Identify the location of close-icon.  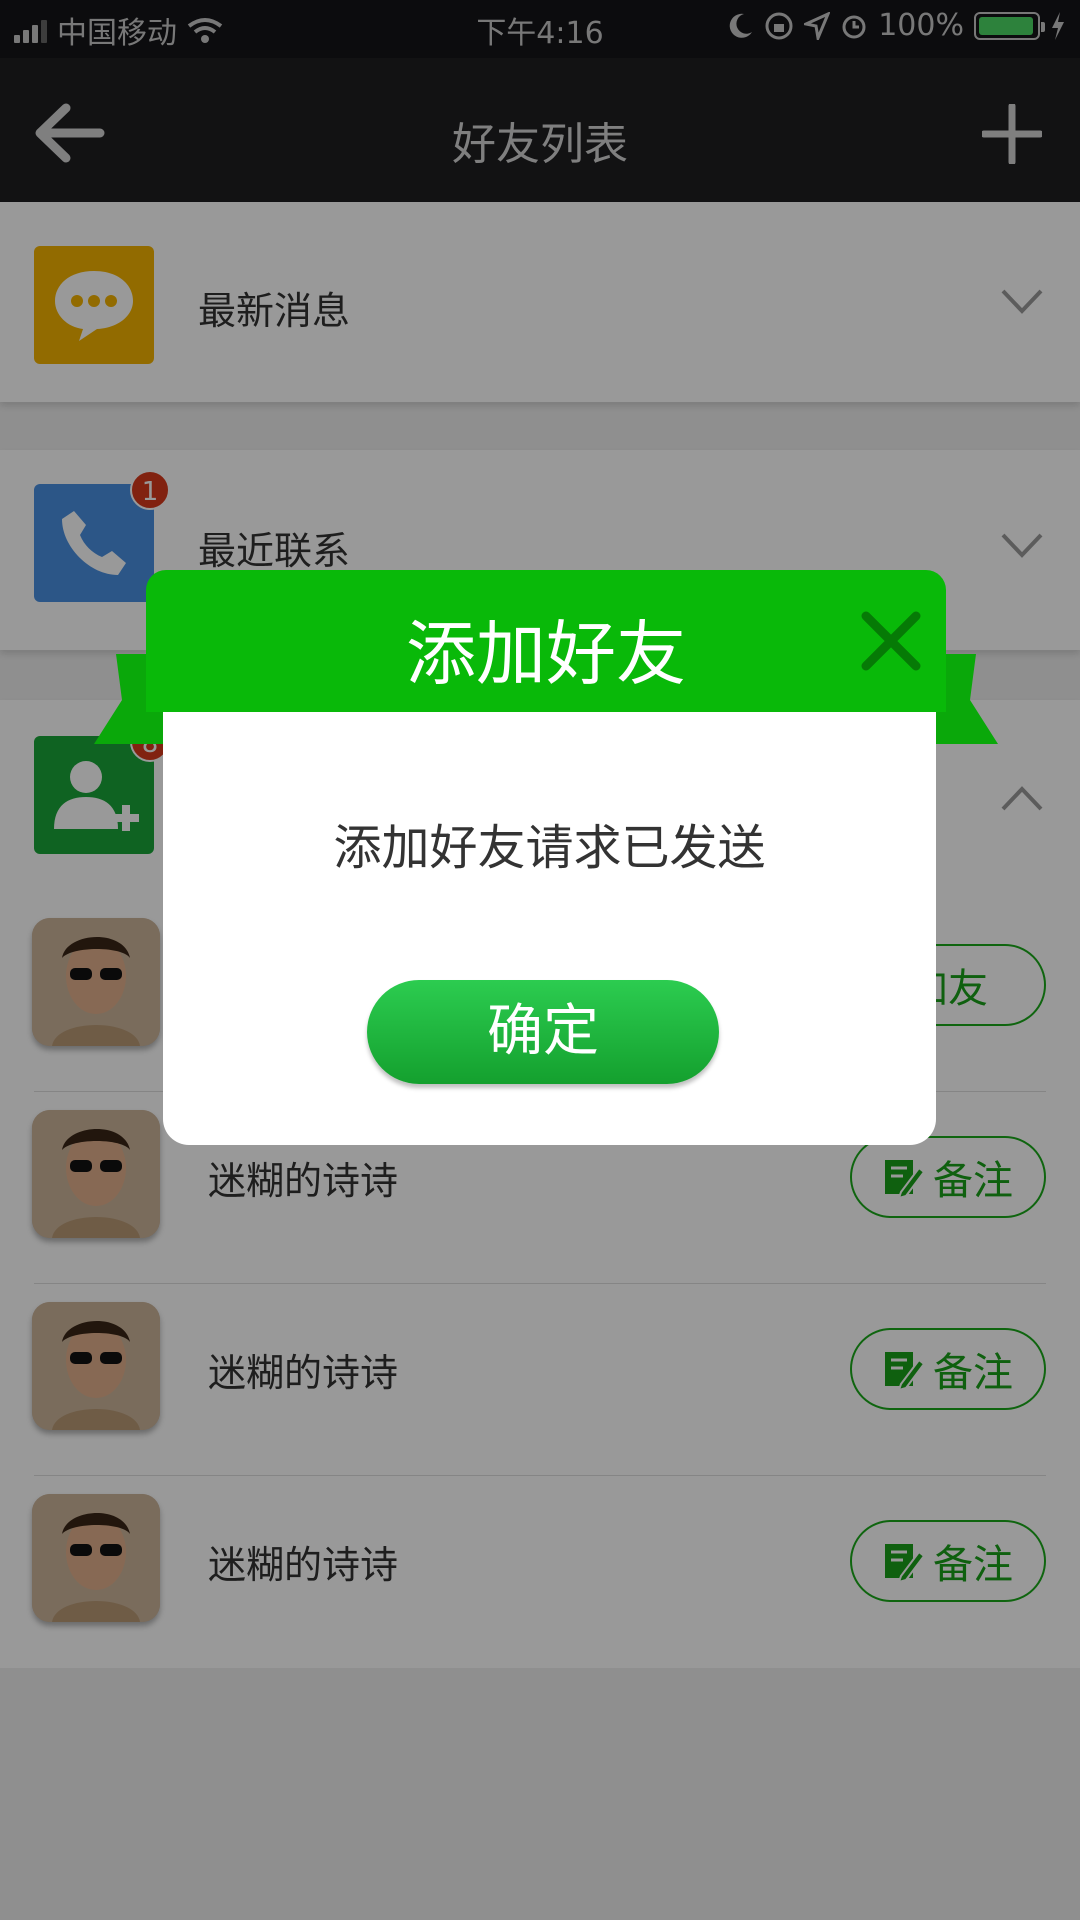
(891, 641).